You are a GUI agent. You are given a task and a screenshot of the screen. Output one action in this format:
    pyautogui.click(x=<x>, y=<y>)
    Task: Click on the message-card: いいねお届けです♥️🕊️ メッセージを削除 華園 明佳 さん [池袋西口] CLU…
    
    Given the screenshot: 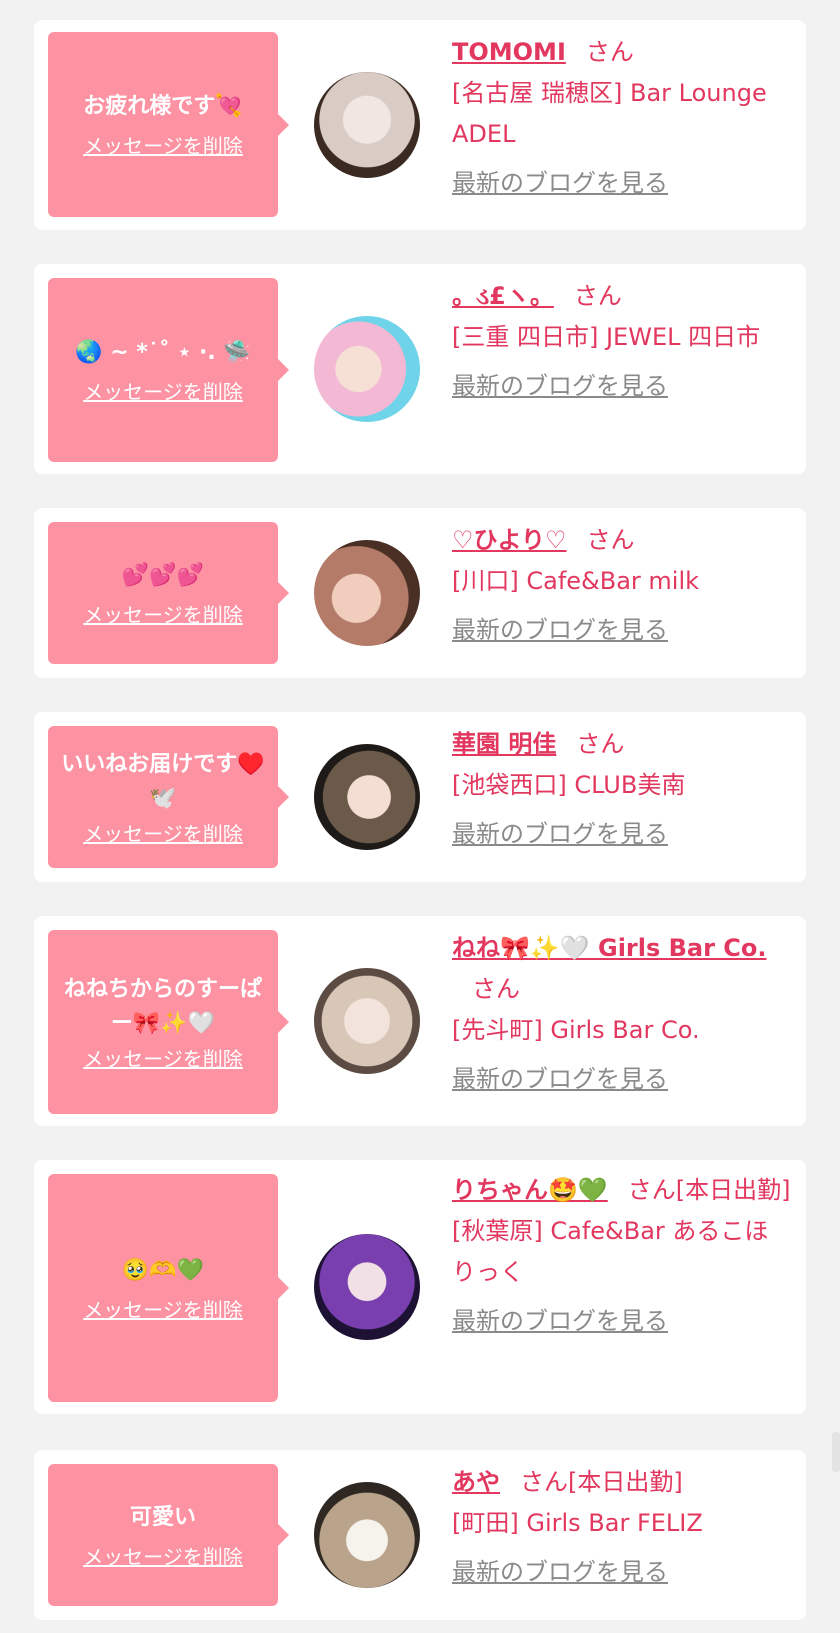 What is the action you would take?
    pyautogui.click(x=420, y=797)
    